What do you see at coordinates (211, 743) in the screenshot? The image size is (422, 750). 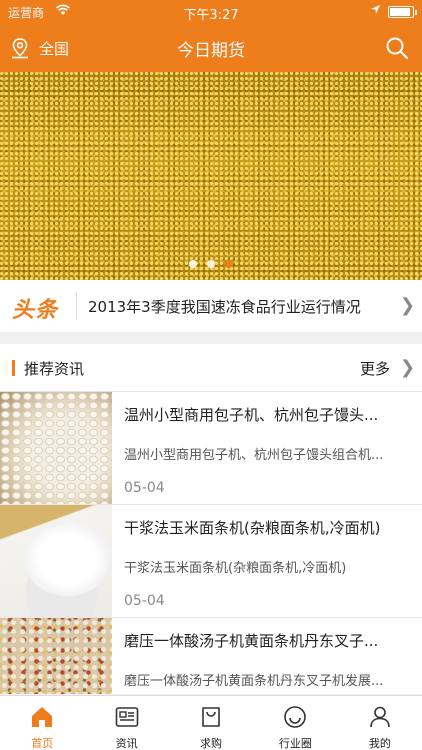 I see `tab-label: 求购` at bounding box center [211, 743].